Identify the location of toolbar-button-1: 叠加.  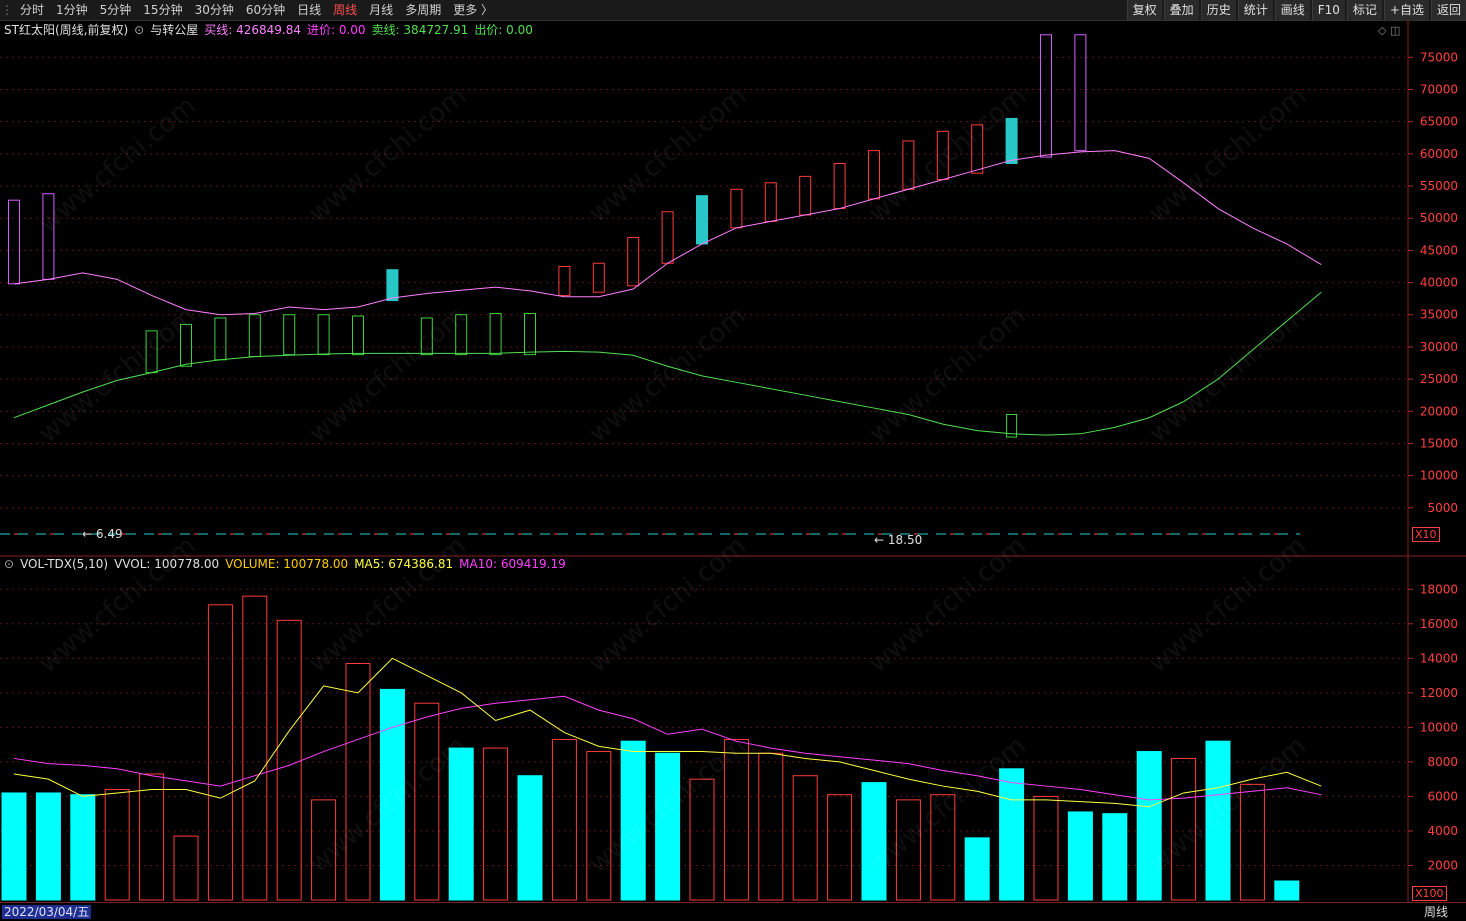
(1181, 10).